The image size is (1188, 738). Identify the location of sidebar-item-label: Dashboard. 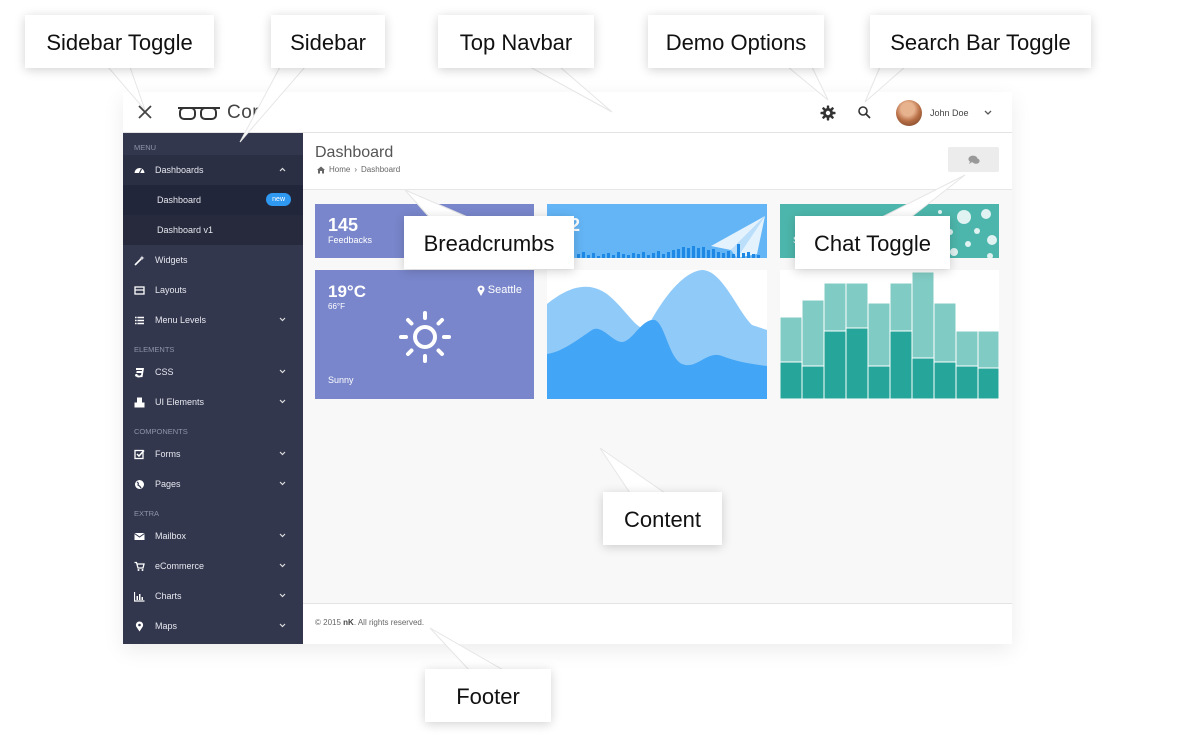
(179, 200).